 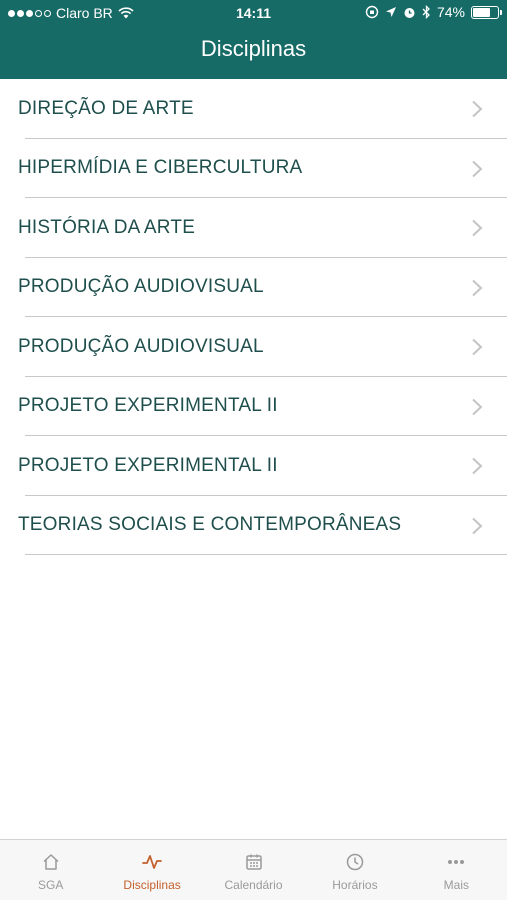 What do you see at coordinates (372, 12) in the screenshot?
I see `orientation-lock-icon` at bounding box center [372, 12].